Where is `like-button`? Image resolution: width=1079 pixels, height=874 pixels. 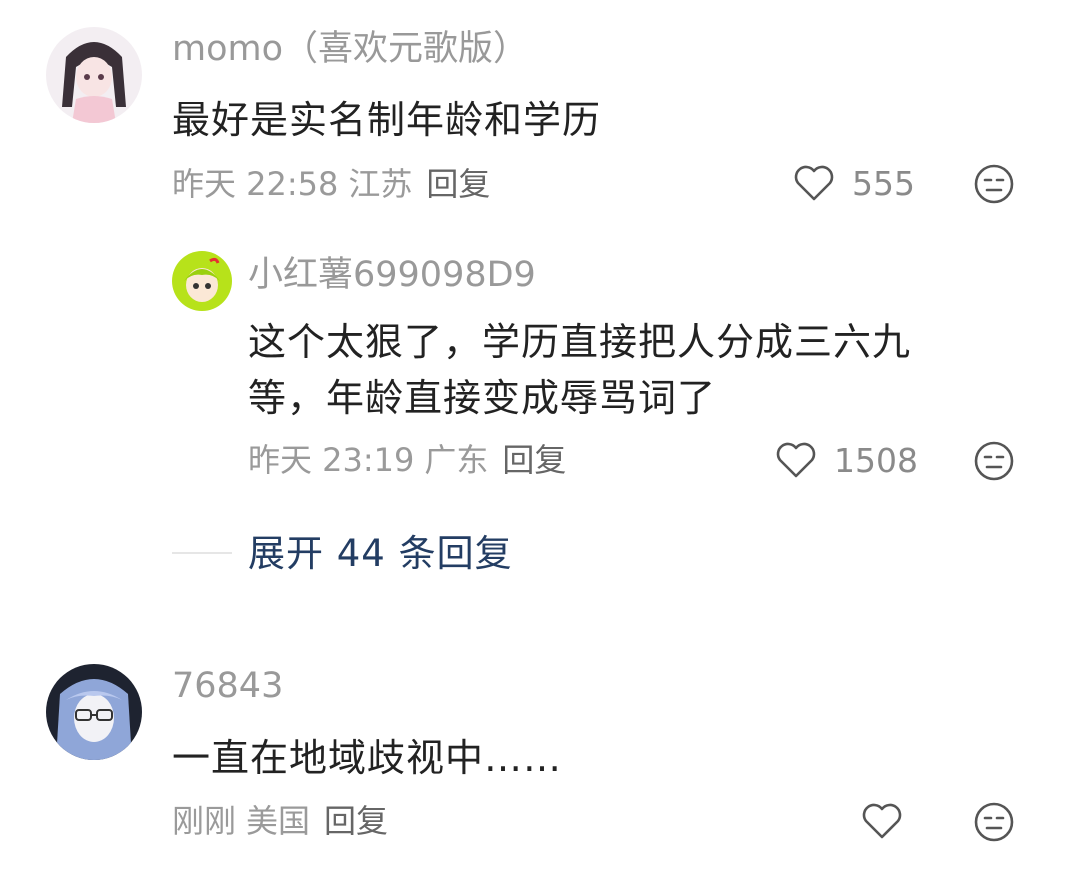 like-button is located at coordinates (890, 821).